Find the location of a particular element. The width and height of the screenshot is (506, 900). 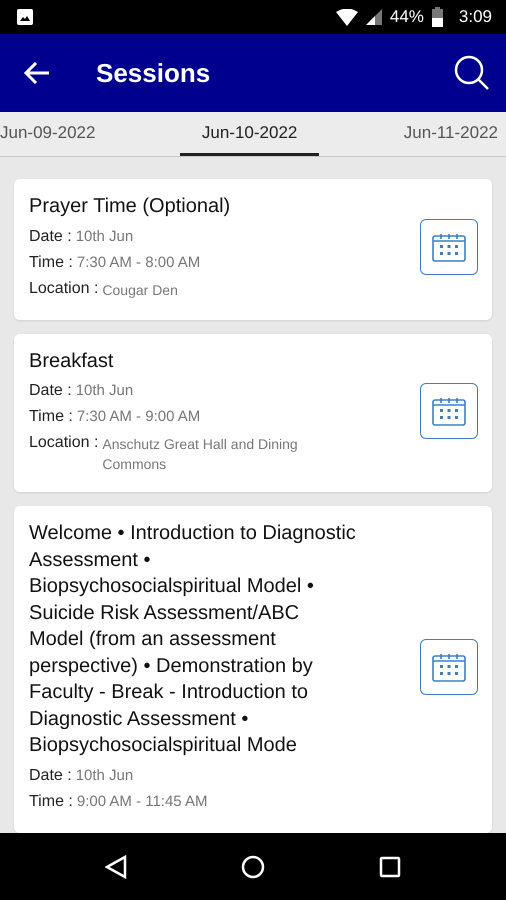

session-title: Prayer Time (Optional) is located at coordinates (130, 206).